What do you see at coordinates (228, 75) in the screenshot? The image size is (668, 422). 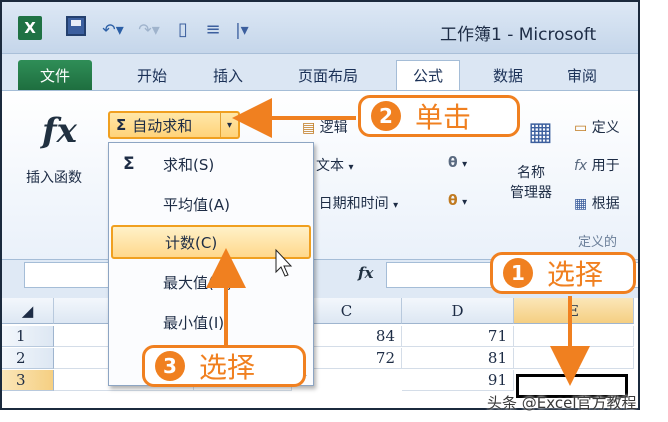 I see `tab-insert: 插入` at bounding box center [228, 75].